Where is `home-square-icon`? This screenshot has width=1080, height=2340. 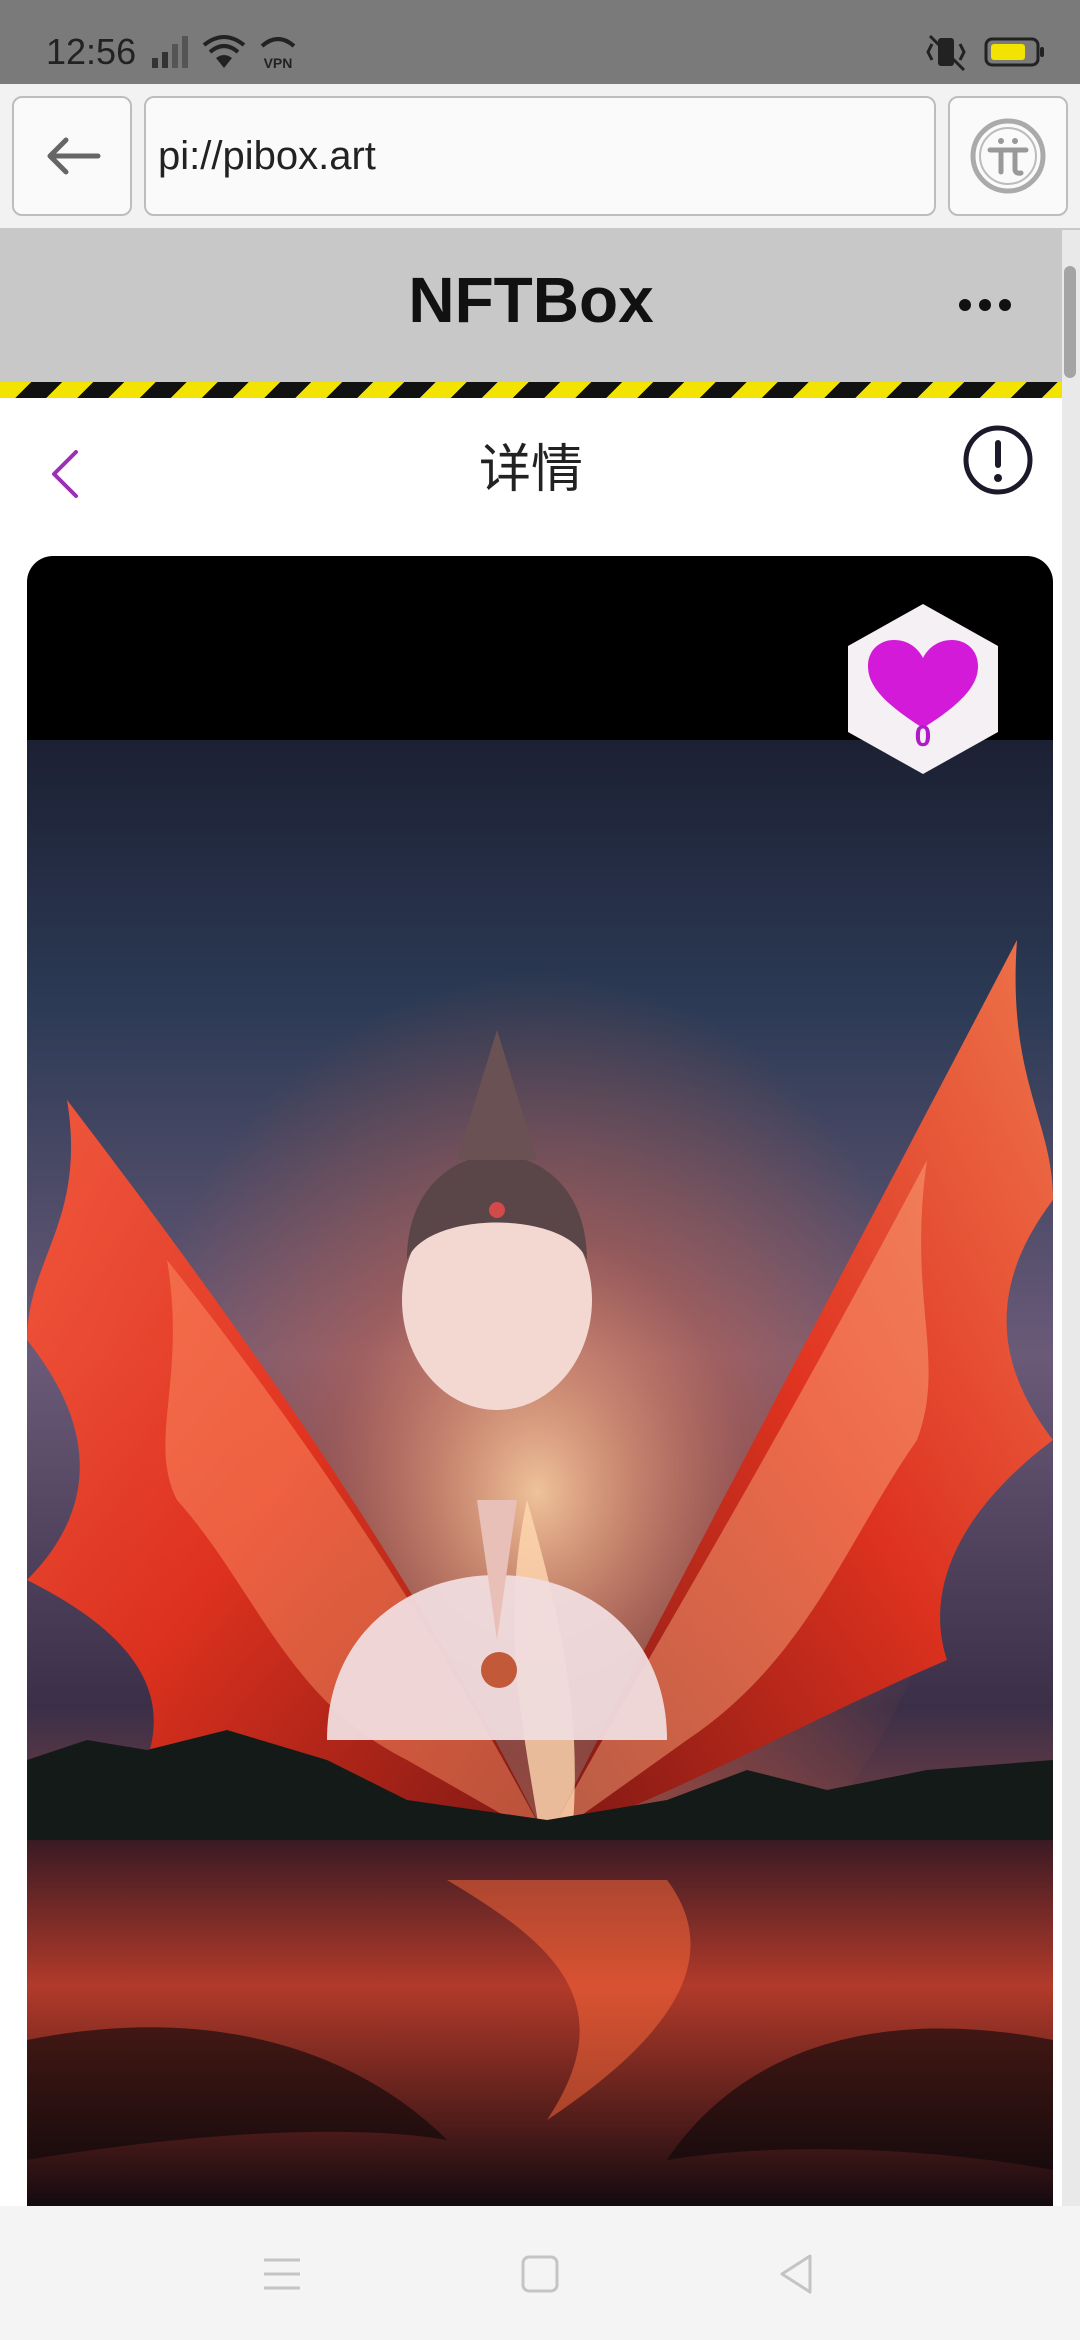 home-square-icon is located at coordinates (540, 2274).